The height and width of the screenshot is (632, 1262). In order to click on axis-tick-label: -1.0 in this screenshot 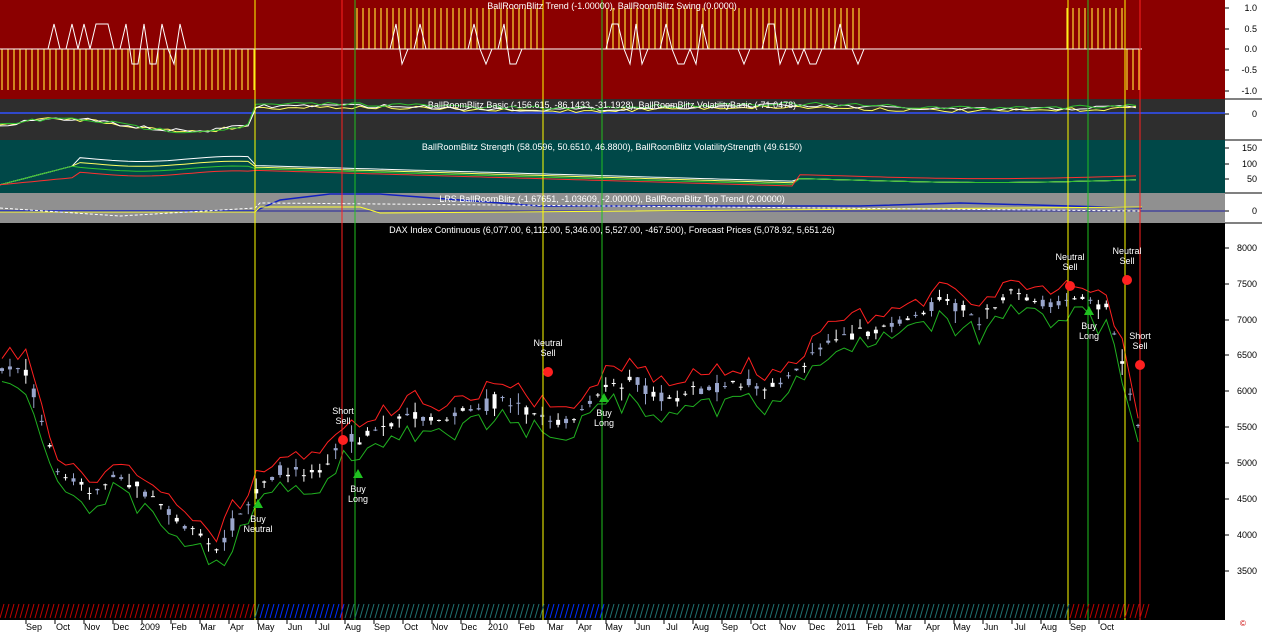, I will do `click(1249, 91)`.